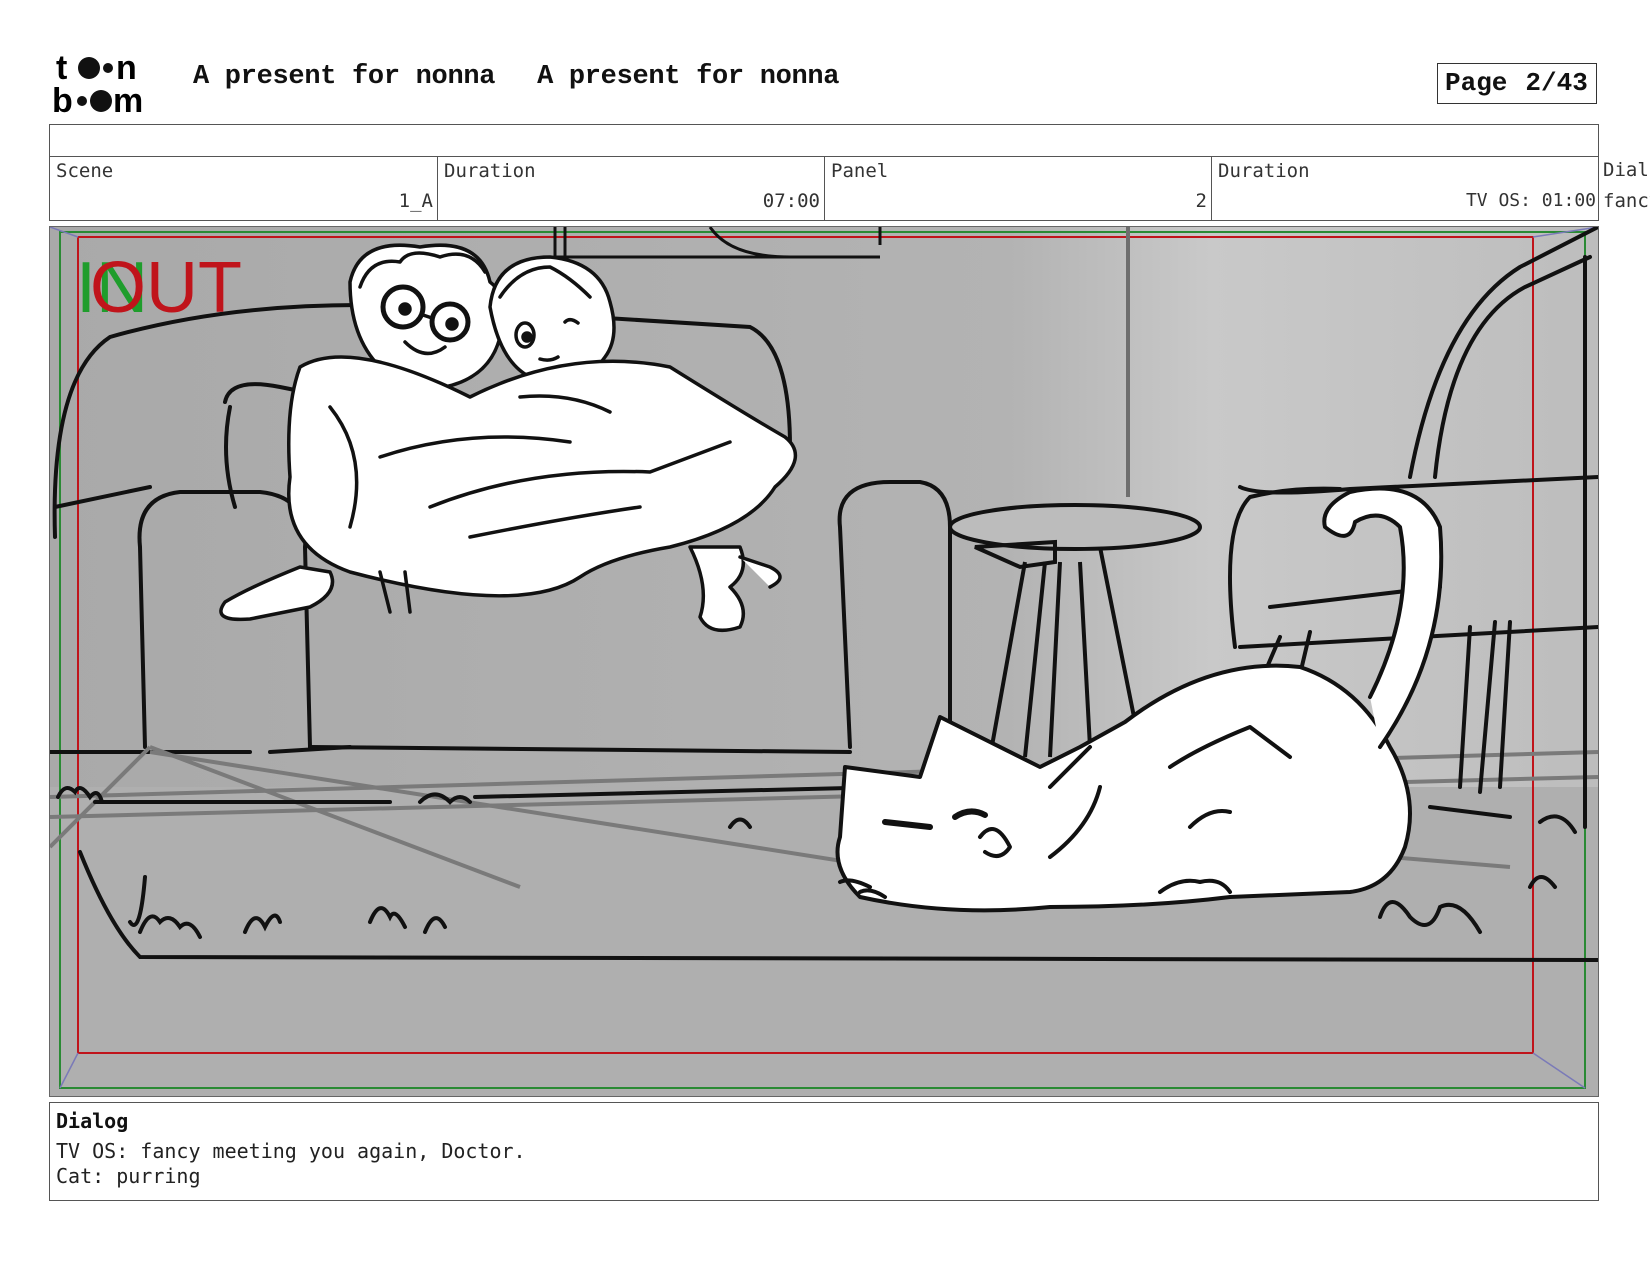  Describe the element at coordinates (1626, 201) in the screenshot. I see `dialog-column-value: fancy` at that location.